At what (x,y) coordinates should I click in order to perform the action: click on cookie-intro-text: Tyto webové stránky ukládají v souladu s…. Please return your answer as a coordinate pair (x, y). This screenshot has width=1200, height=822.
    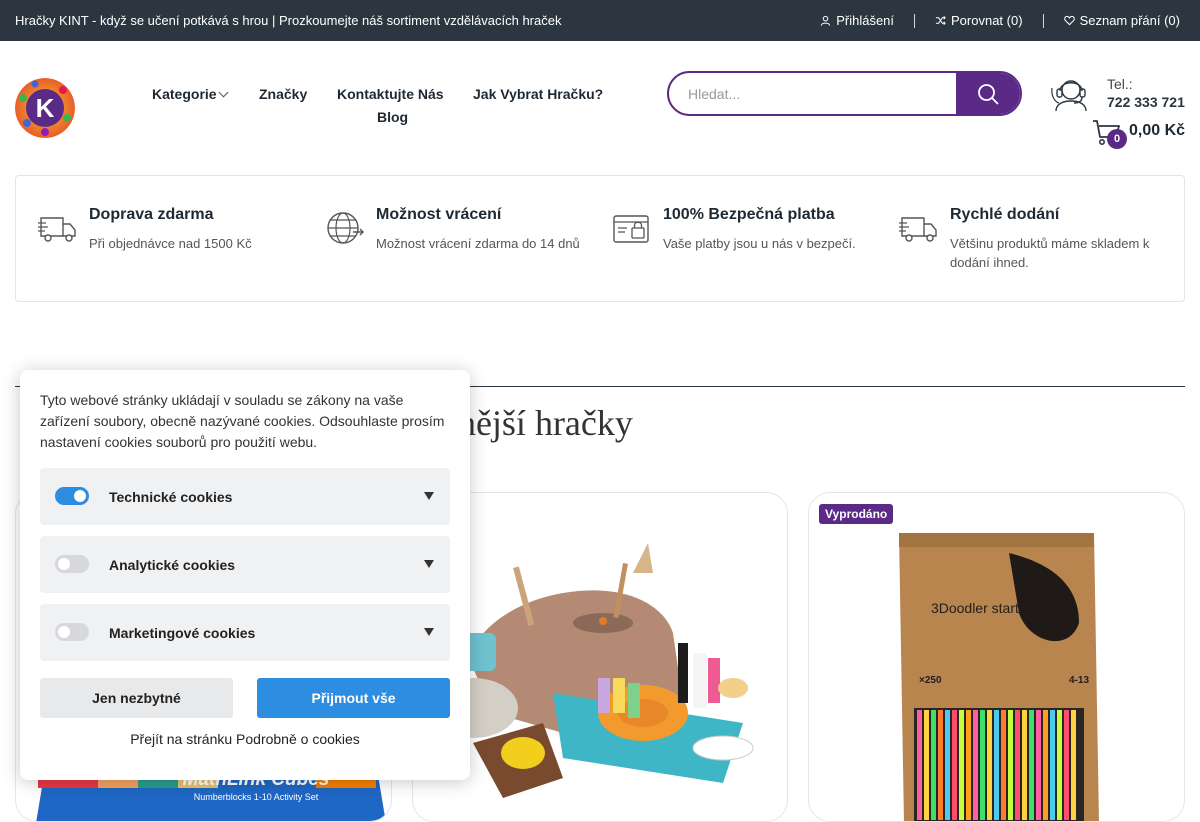
    Looking at the image, I should click on (242, 421).